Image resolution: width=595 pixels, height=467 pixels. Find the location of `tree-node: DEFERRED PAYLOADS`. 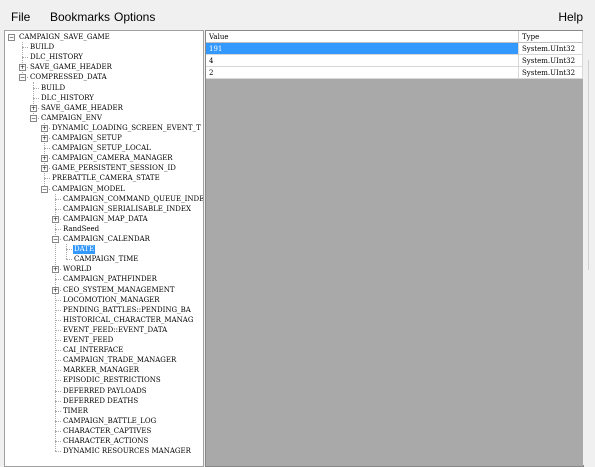

tree-node: DEFERRED PAYLOADS is located at coordinates (105, 391).